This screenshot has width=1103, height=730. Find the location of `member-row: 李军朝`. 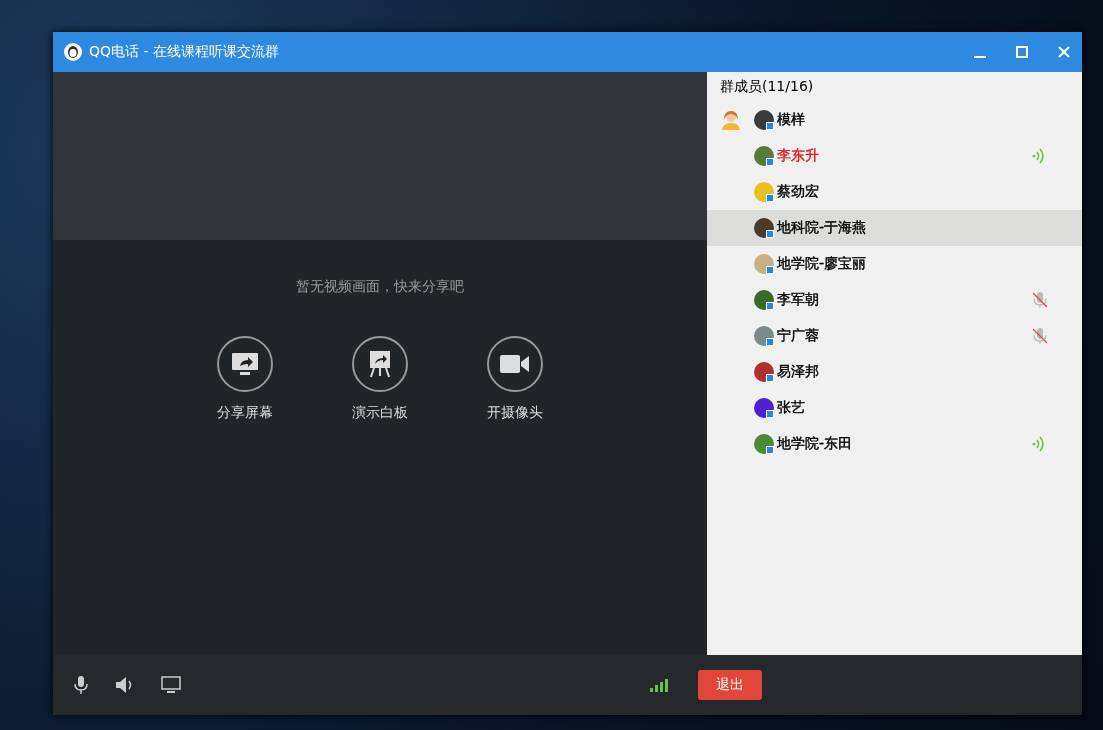

member-row: 李军朝 is located at coordinates (894, 300).